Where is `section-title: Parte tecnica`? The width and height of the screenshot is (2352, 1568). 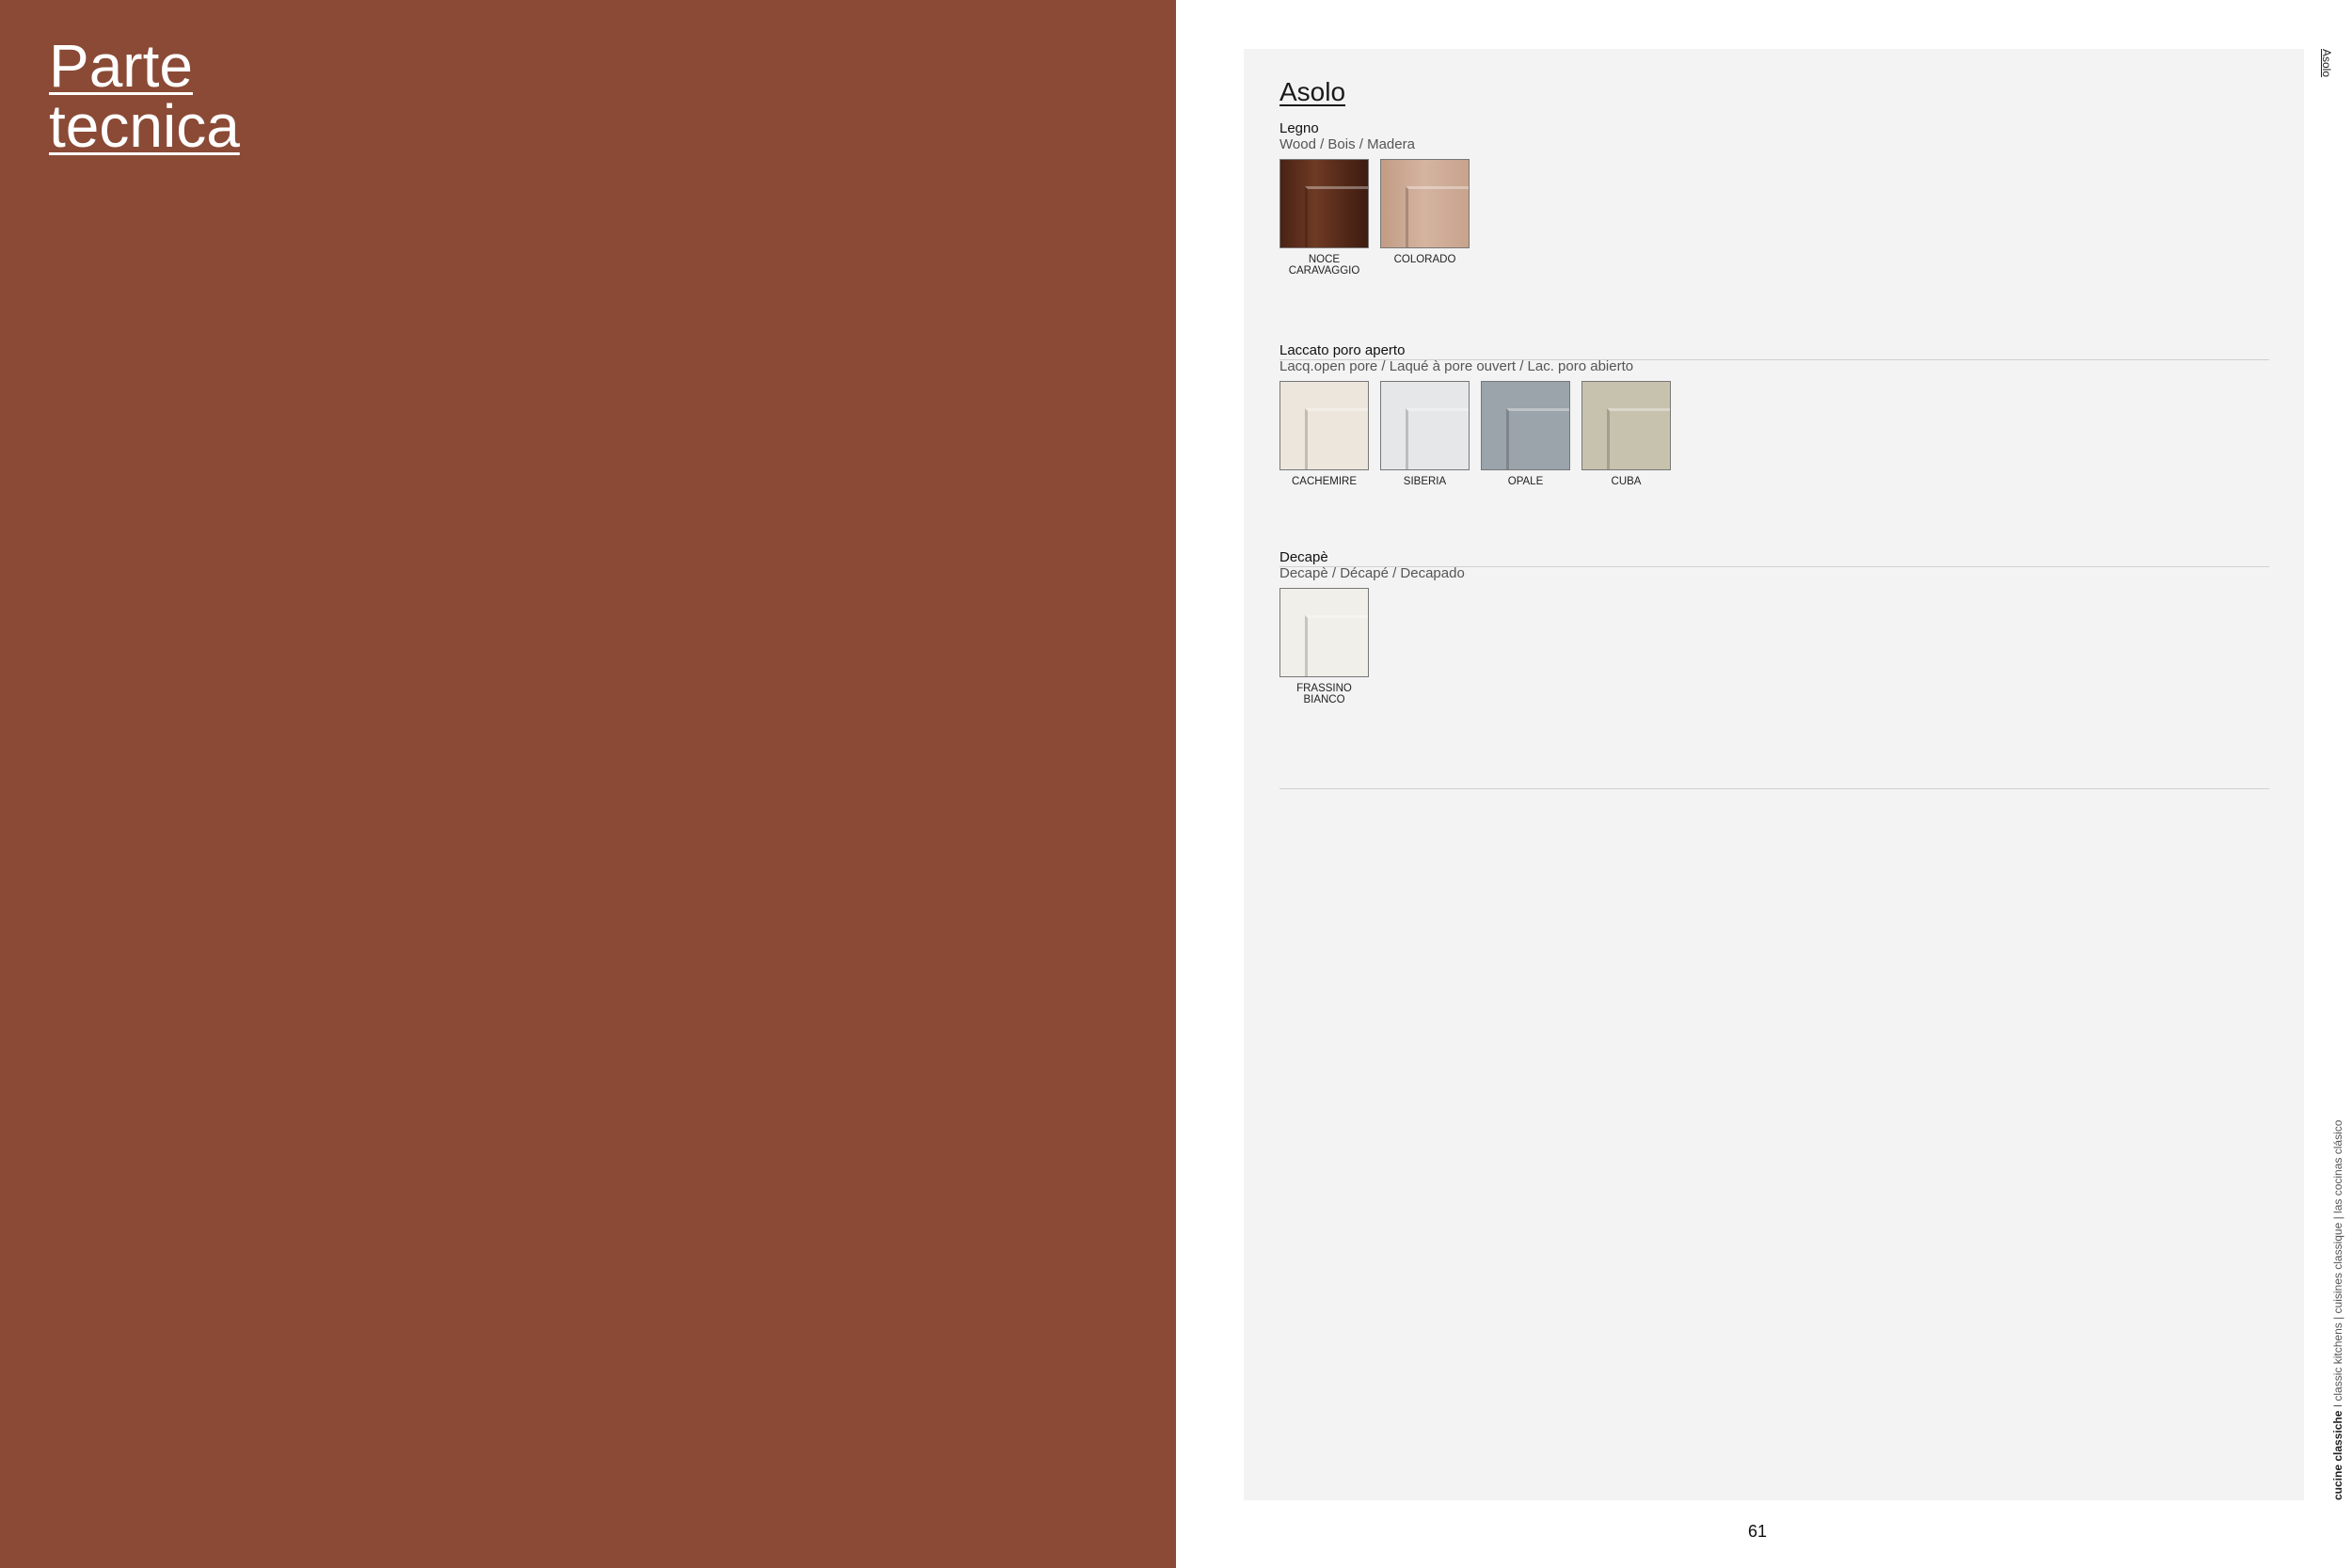
section-title: Parte tecnica is located at coordinates (144, 96).